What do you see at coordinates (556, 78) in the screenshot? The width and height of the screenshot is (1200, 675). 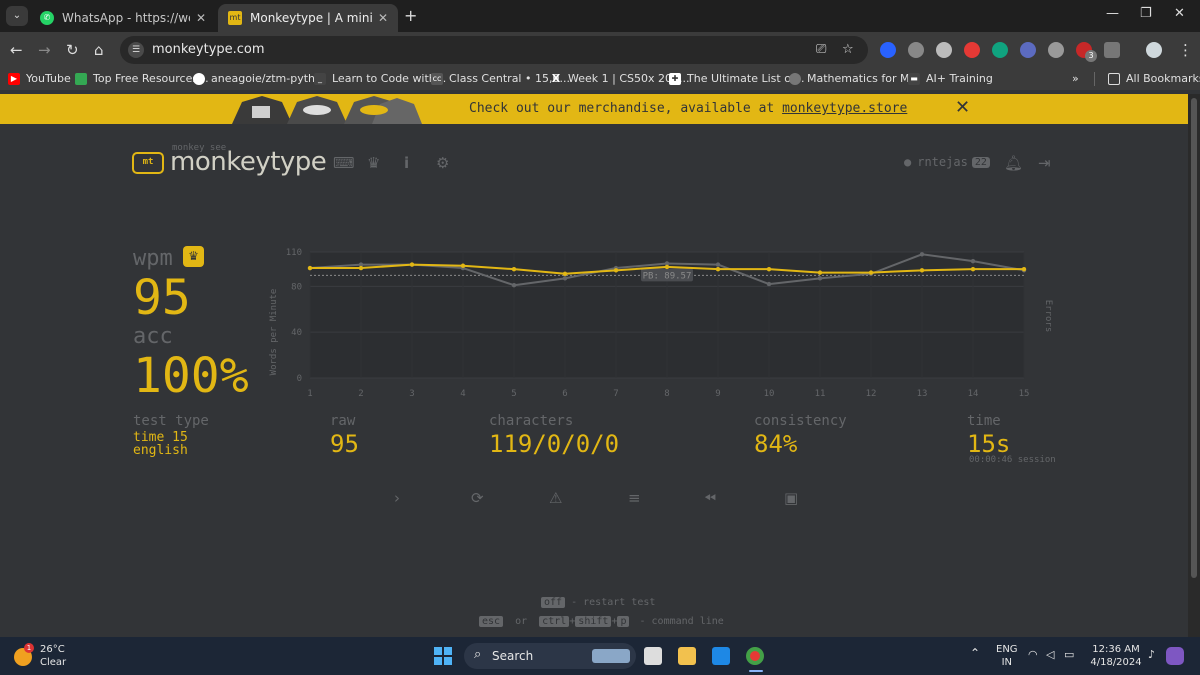 I see `x-icon: X` at bounding box center [556, 78].